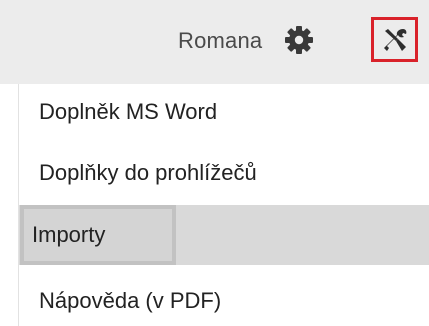 This screenshot has width=429, height=326. What do you see at coordinates (299, 40) in the screenshot?
I see `gear-icon` at bounding box center [299, 40].